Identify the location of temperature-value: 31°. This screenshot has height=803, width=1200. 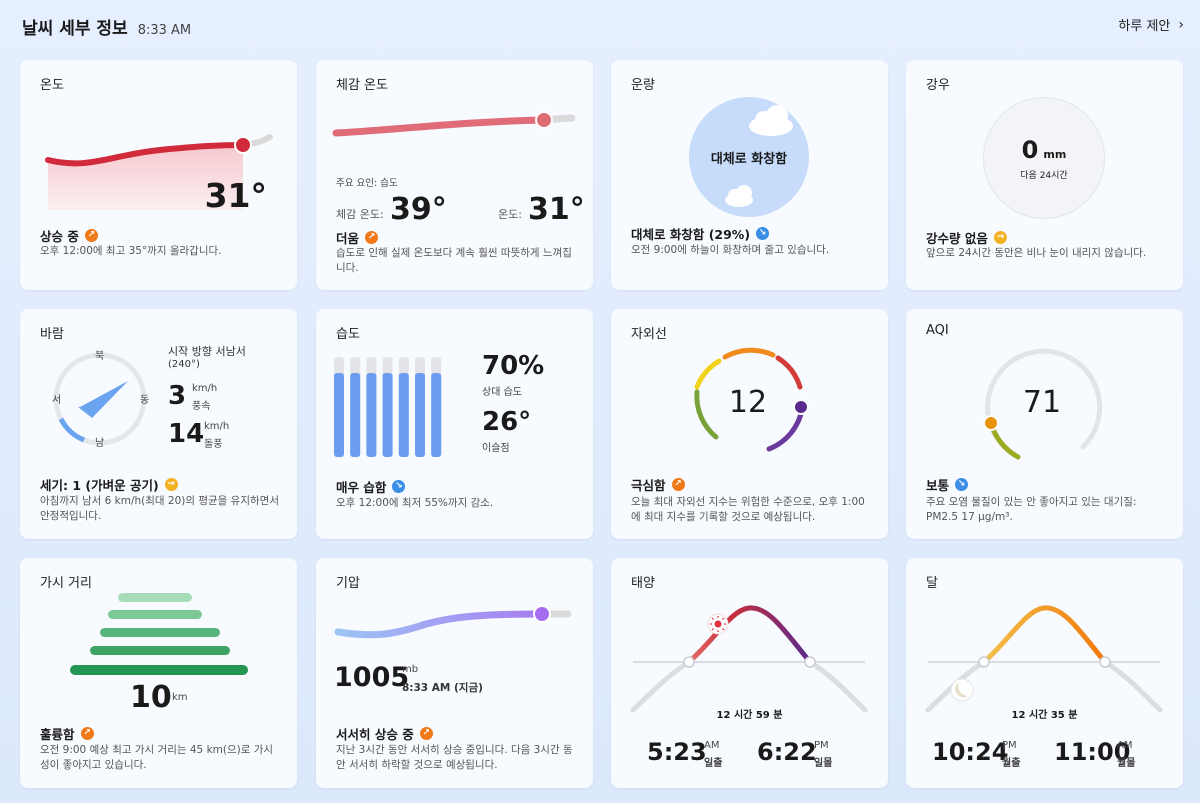
(235, 195).